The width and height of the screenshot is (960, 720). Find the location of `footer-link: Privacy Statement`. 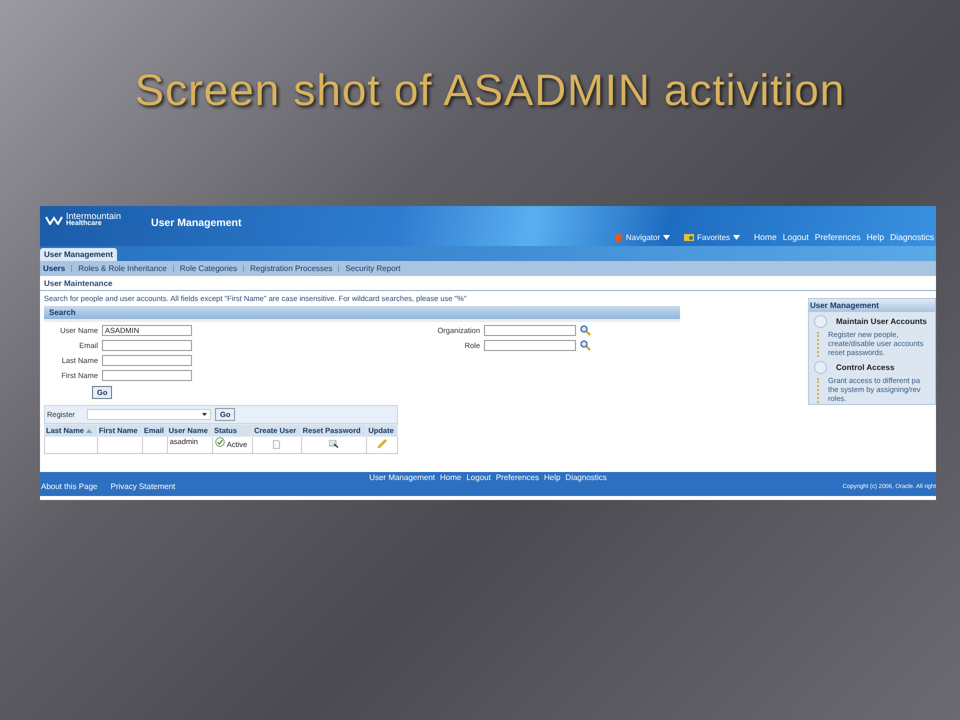

footer-link: Privacy Statement is located at coordinates (143, 486).